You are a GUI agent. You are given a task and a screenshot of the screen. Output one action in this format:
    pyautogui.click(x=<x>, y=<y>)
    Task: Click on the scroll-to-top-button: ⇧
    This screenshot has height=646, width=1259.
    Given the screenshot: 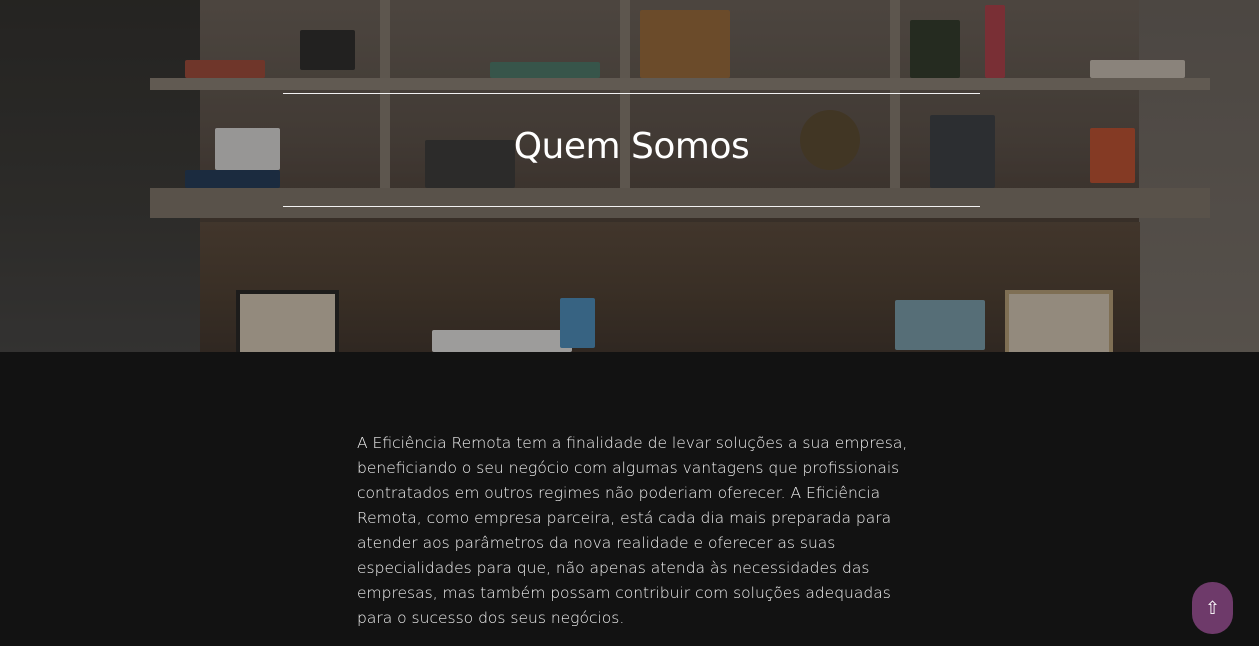 What is the action you would take?
    pyautogui.click(x=1212, y=608)
    